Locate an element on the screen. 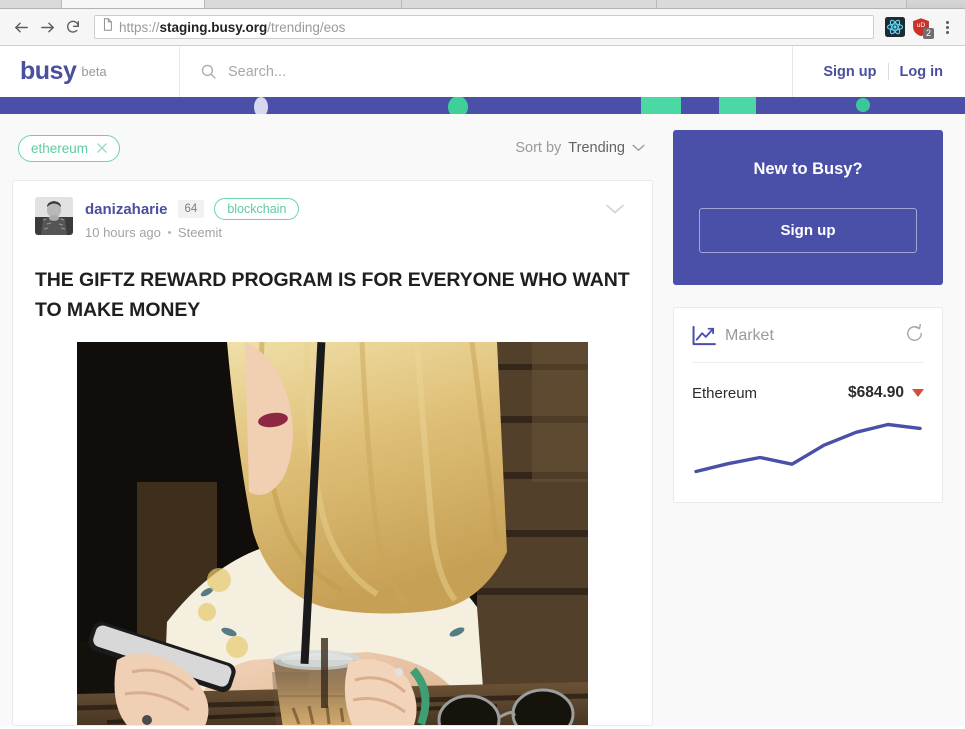  site-logo: busy beta is located at coordinates (90, 71).